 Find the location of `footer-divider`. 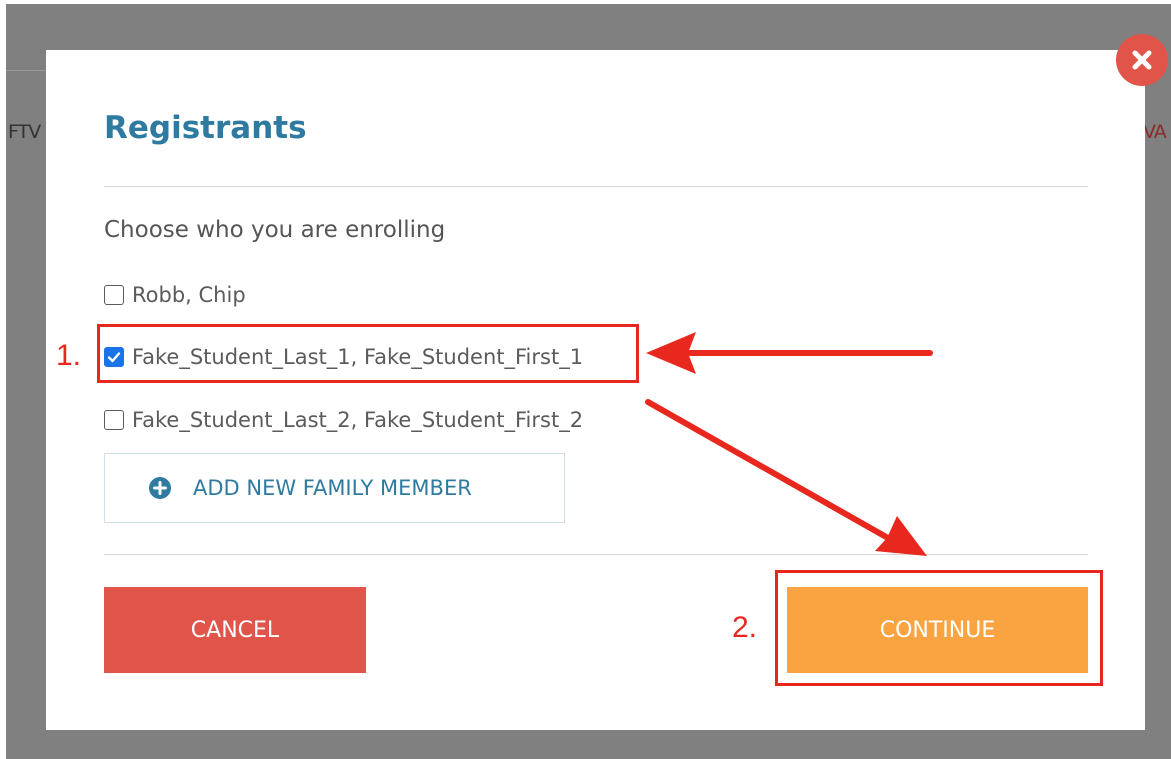

footer-divider is located at coordinates (596, 554).